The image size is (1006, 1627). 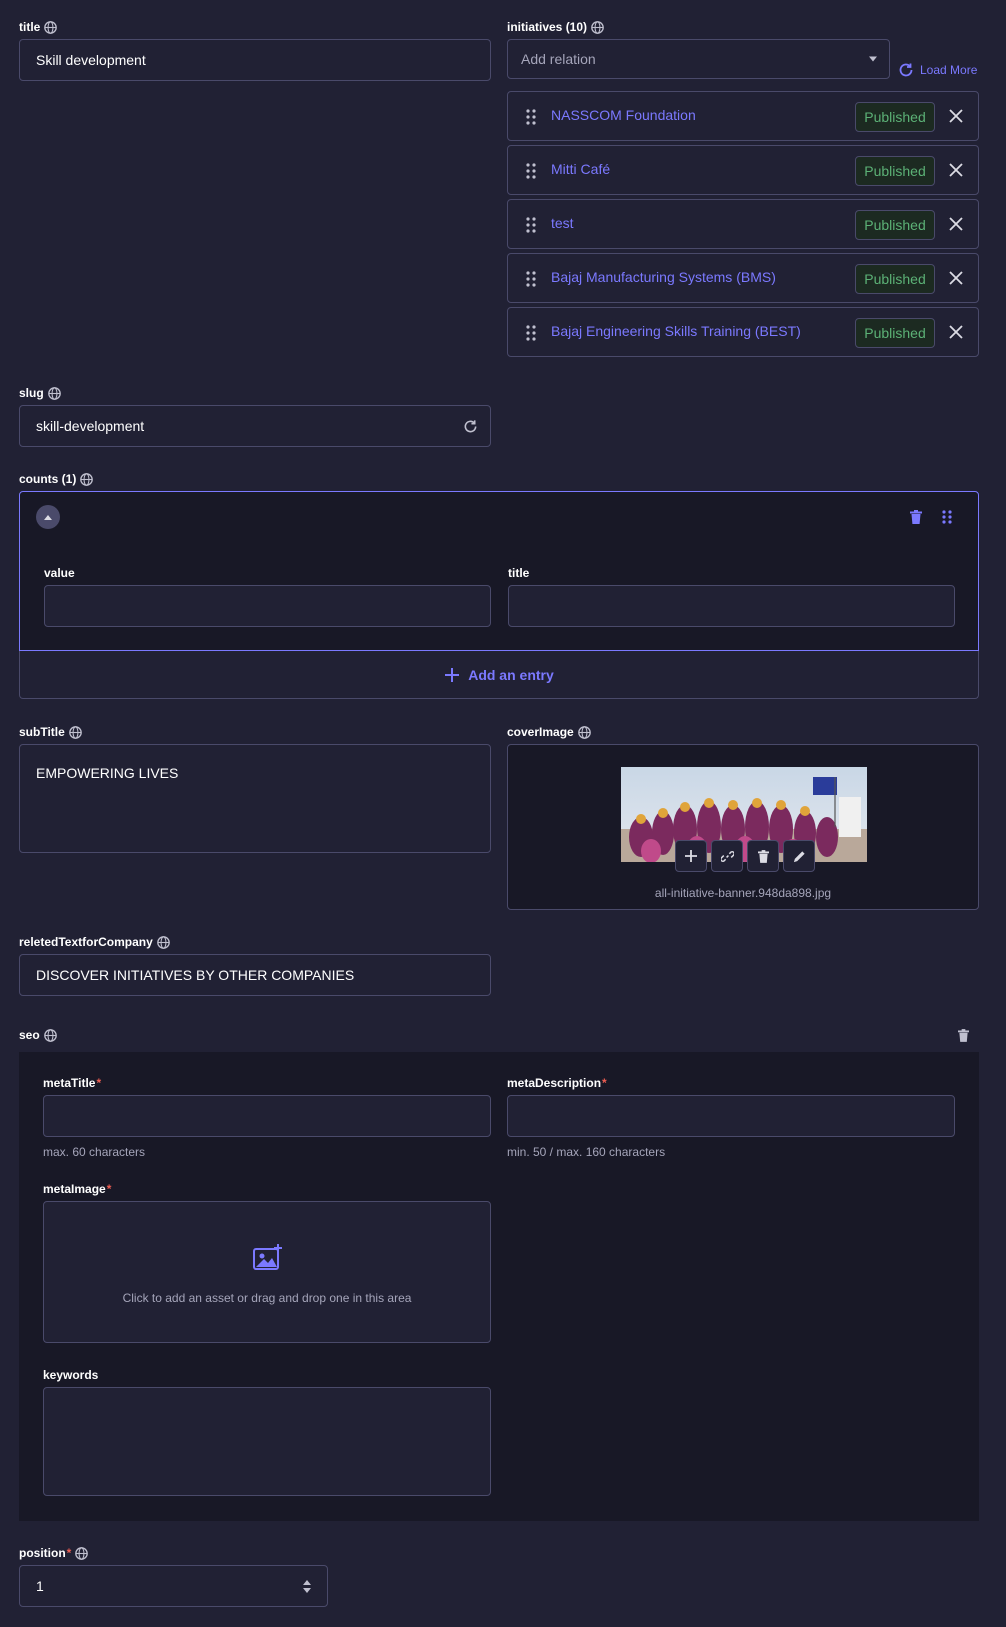 I want to click on relation-link: test, so click(x=562, y=223).